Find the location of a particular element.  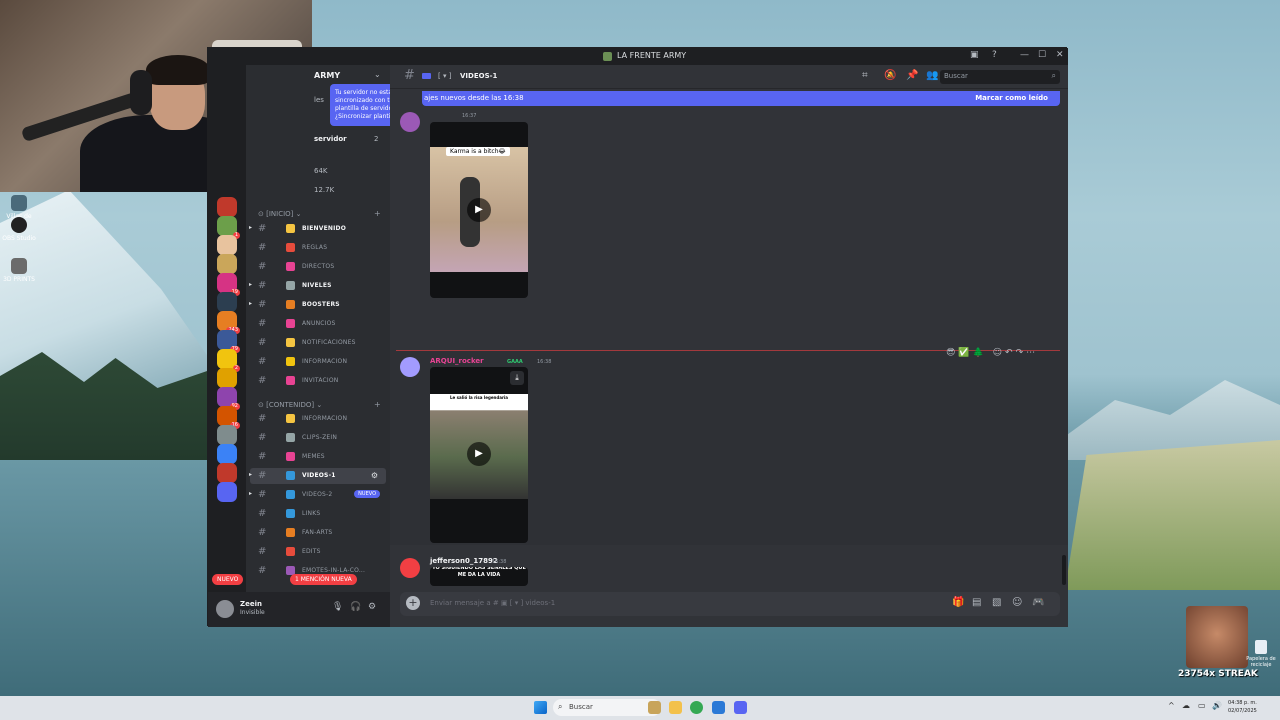

message-author: ARQUI_rocker is located at coordinates (457, 361).